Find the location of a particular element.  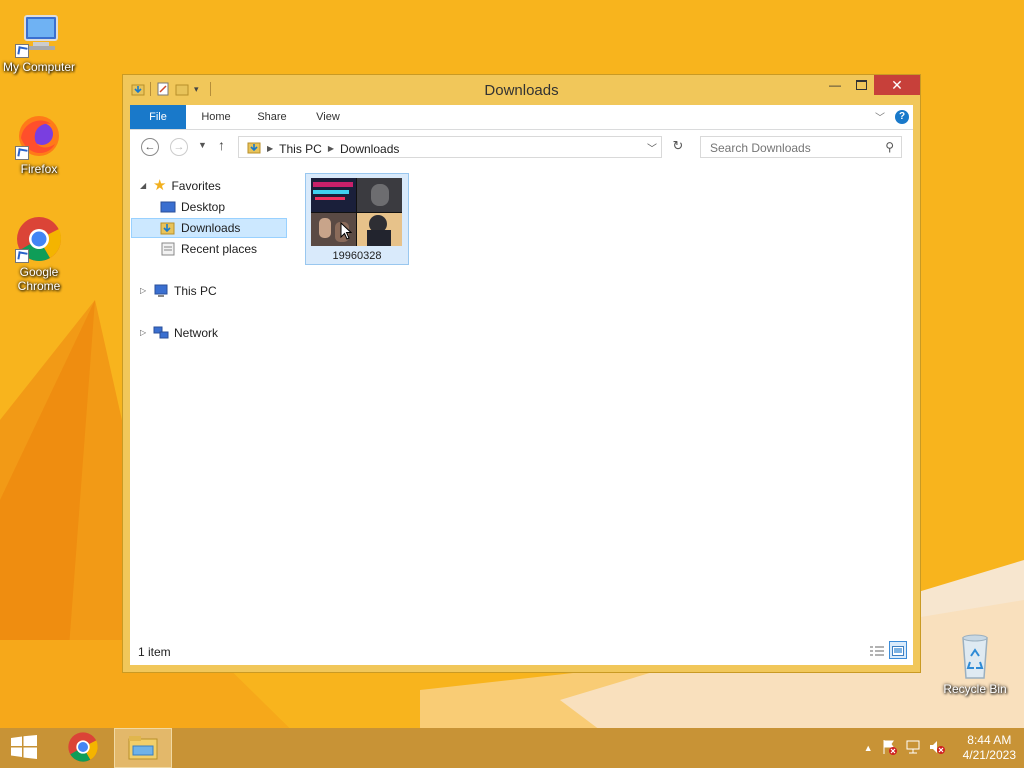

nav-label: This PC is located at coordinates (195, 291).